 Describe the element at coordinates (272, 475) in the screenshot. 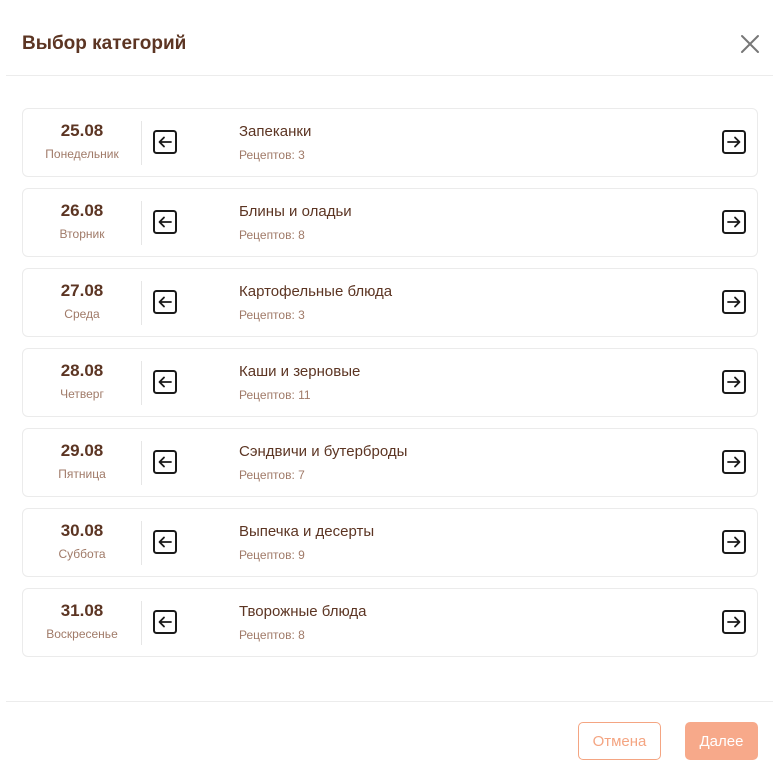

I see `recipe-count: Рецептов: 7` at that location.